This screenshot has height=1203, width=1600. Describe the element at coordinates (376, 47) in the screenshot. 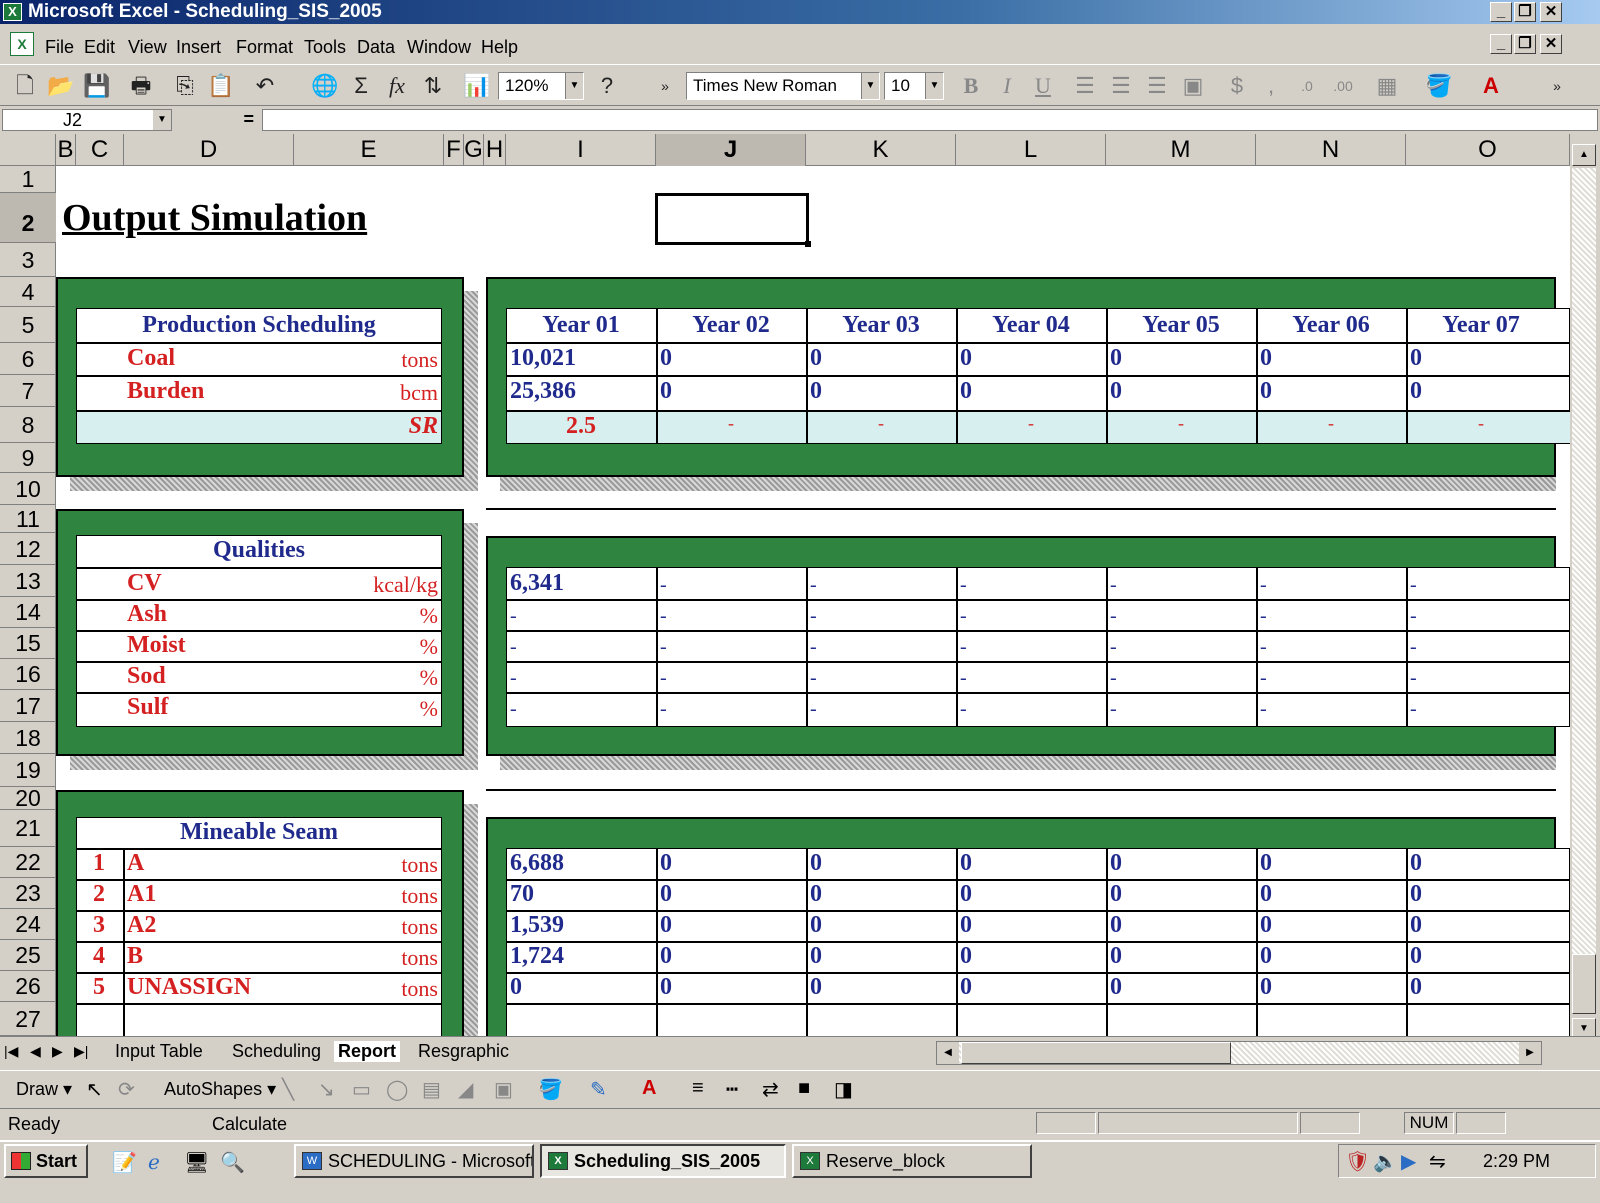

I see `menu-data: Data` at that location.